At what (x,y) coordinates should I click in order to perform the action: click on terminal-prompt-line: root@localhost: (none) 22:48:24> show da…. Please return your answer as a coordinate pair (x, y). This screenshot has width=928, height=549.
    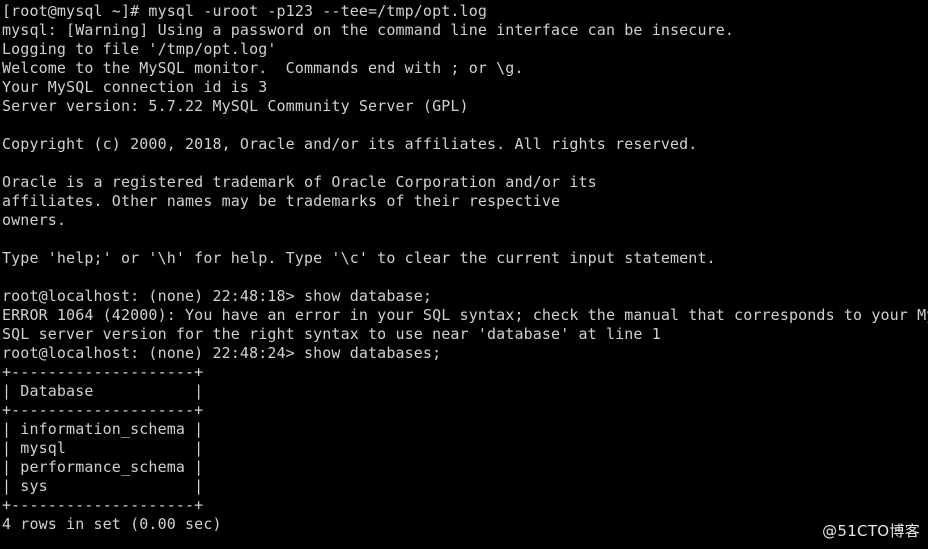
    Looking at the image, I should click on (222, 353).